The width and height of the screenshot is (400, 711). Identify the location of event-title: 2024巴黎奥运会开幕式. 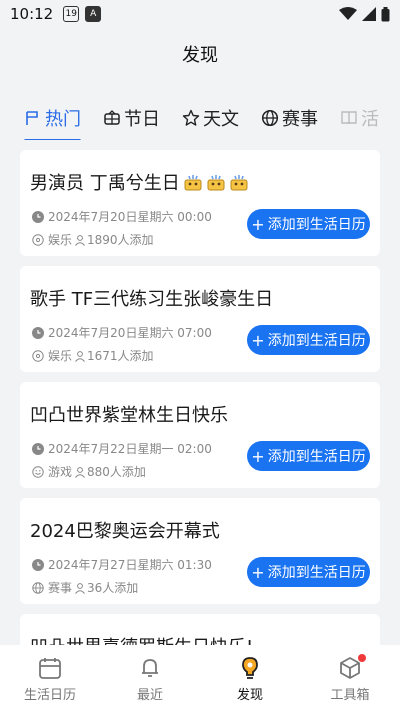
(125, 531).